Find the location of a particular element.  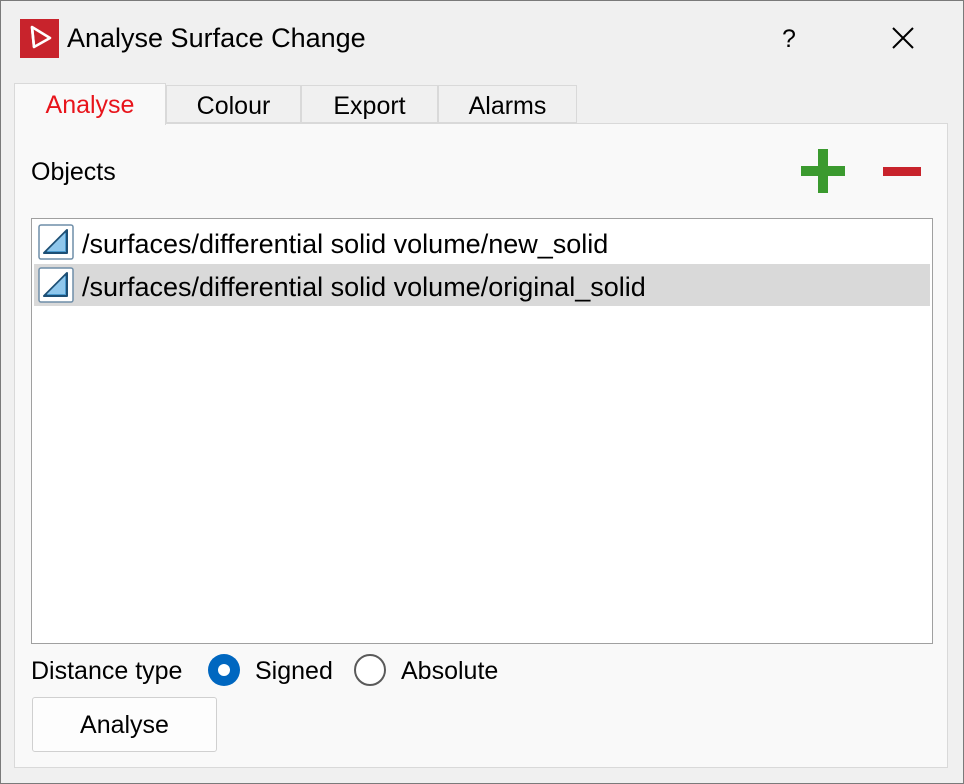

minus-icon is located at coordinates (902, 171).